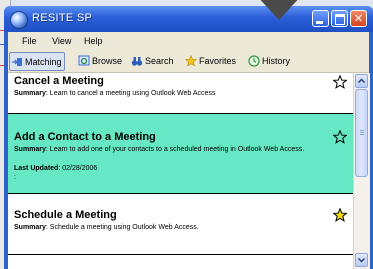  Describe the element at coordinates (43, 61) in the screenshot. I see `matching-label: Matching` at that location.